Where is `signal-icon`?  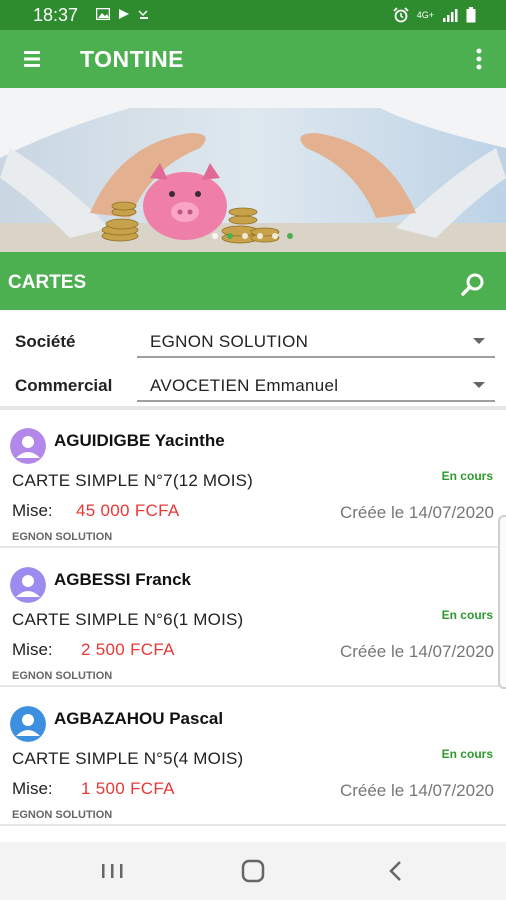 signal-icon is located at coordinates (450, 15).